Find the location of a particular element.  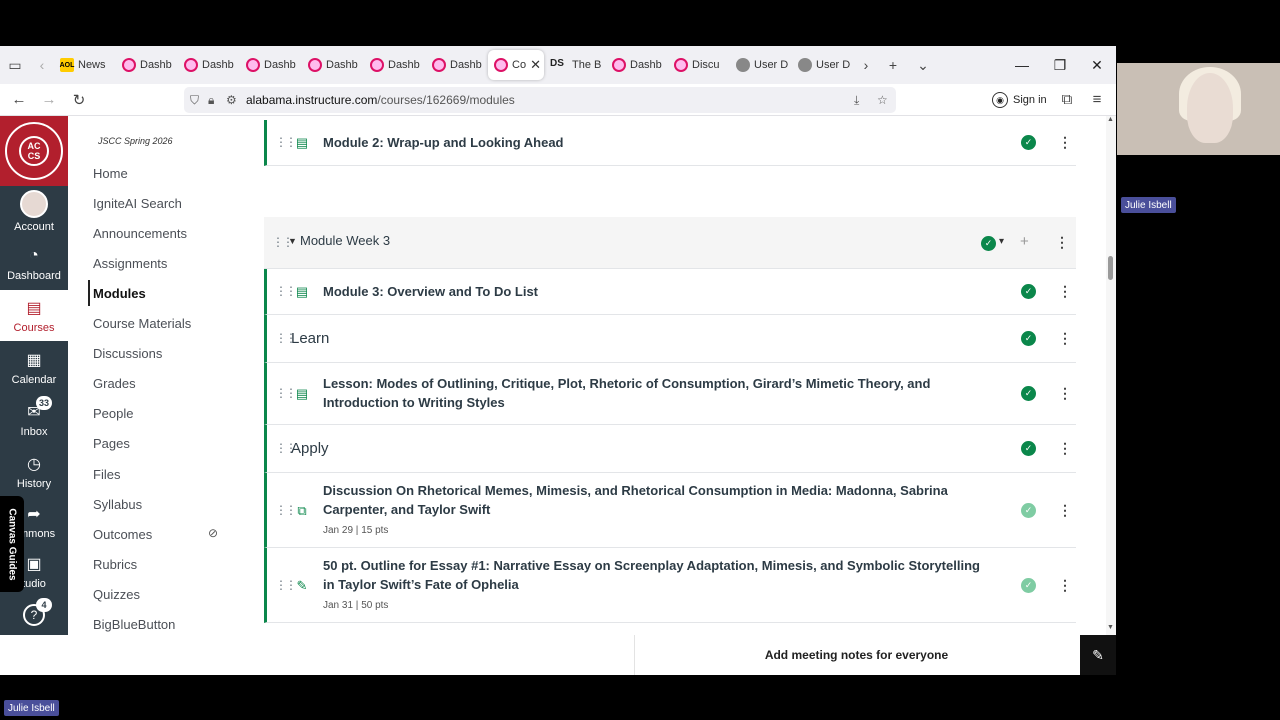

publish-dropdown-icon: ▾ is located at coordinates (1001, 241).